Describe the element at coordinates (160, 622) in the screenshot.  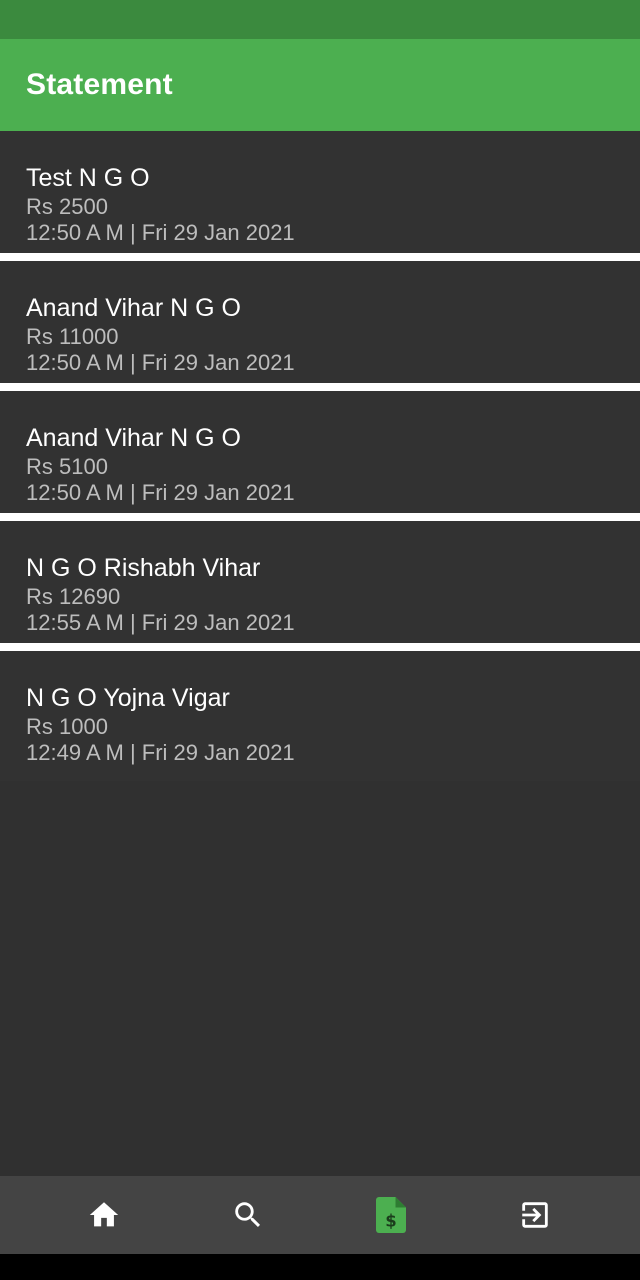
I see `statement-item-time: 12:55 A M | Fri 29 Jan 2021` at that location.